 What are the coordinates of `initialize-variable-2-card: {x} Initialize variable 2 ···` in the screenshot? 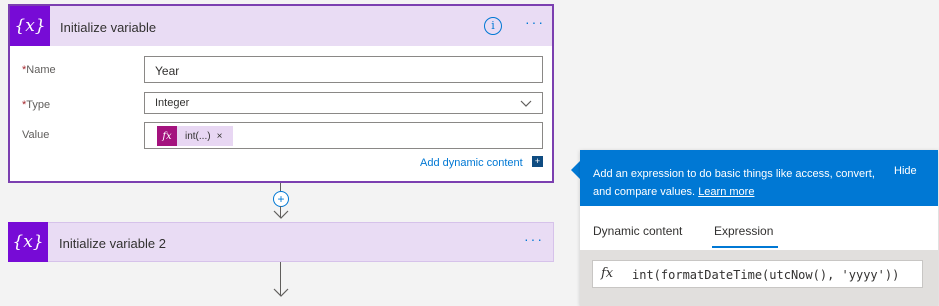 It's located at (281, 242).